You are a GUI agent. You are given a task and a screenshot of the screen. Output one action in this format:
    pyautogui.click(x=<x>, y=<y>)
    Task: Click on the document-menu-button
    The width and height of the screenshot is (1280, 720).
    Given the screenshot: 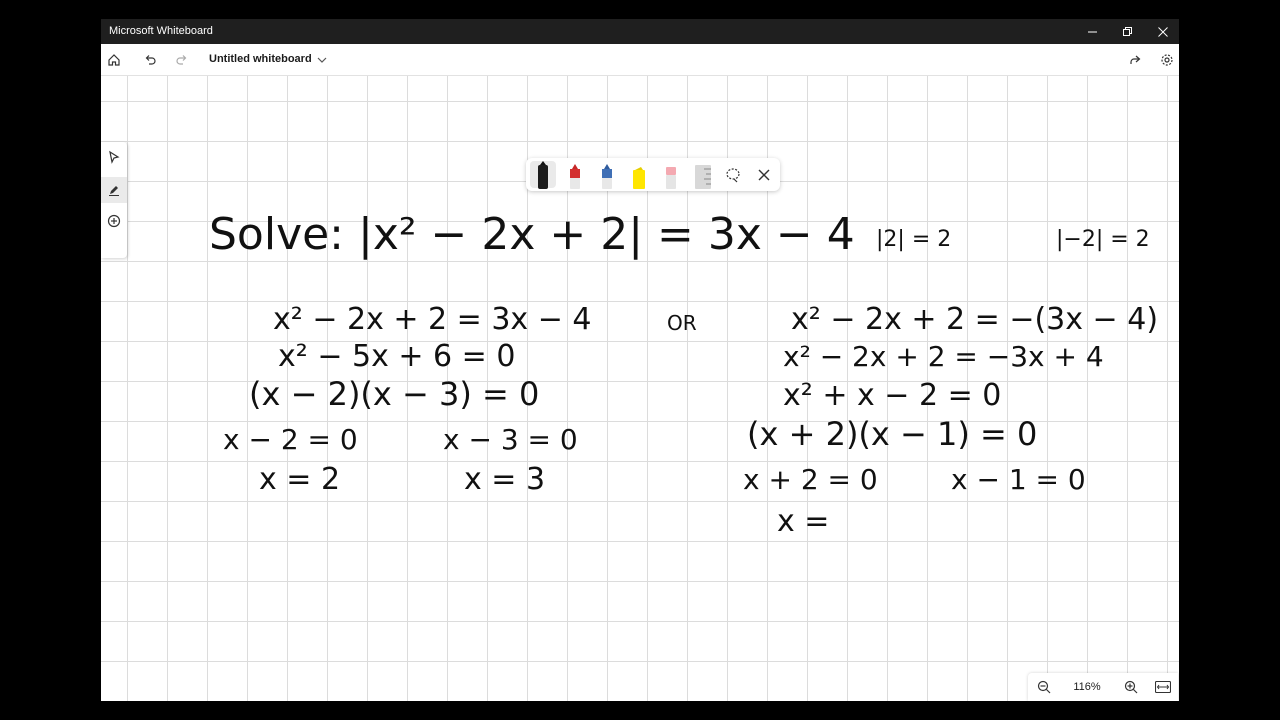 What is the action you would take?
    pyautogui.click(x=322, y=59)
    